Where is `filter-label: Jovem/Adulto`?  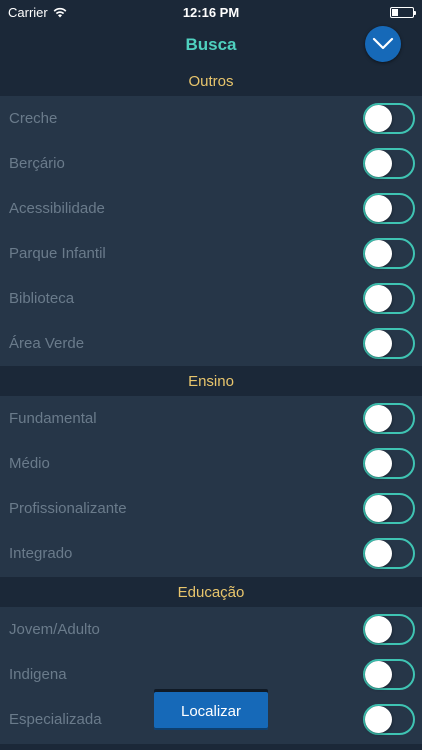 filter-label: Jovem/Adulto is located at coordinates (54, 629).